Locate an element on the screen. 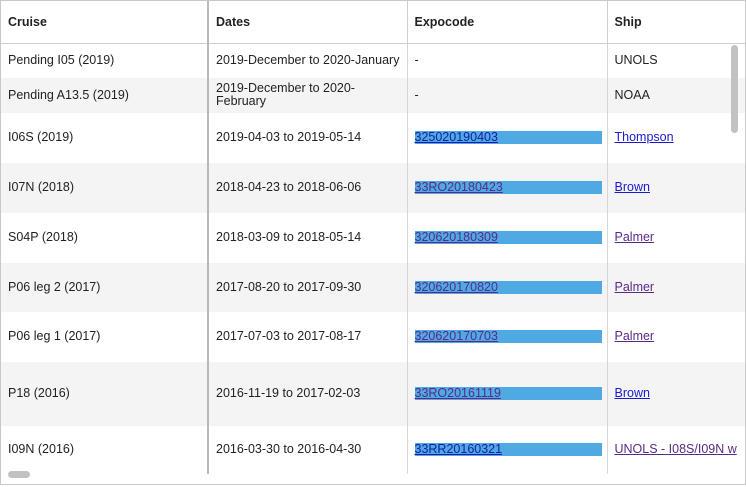 This screenshot has width=746, height=487. vertical-scrollbar-thumb is located at coordinates (734, 89).